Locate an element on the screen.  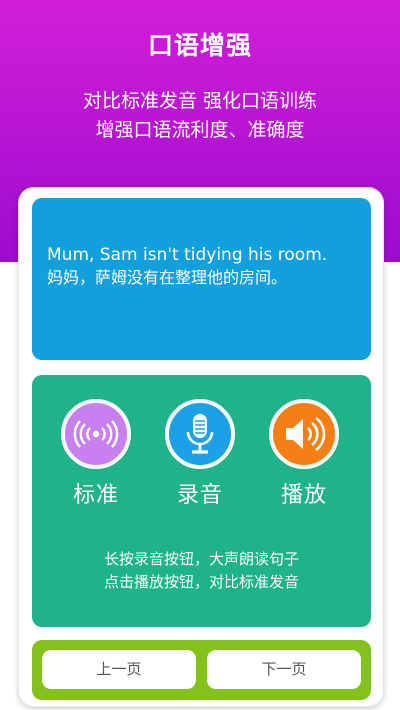
standard-audio-icon is located at coordinates (96, 434).